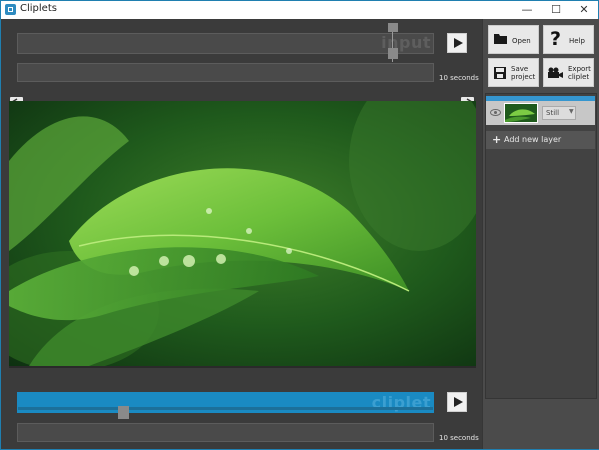  I want to click on open-label: Open, so click(521, 41).